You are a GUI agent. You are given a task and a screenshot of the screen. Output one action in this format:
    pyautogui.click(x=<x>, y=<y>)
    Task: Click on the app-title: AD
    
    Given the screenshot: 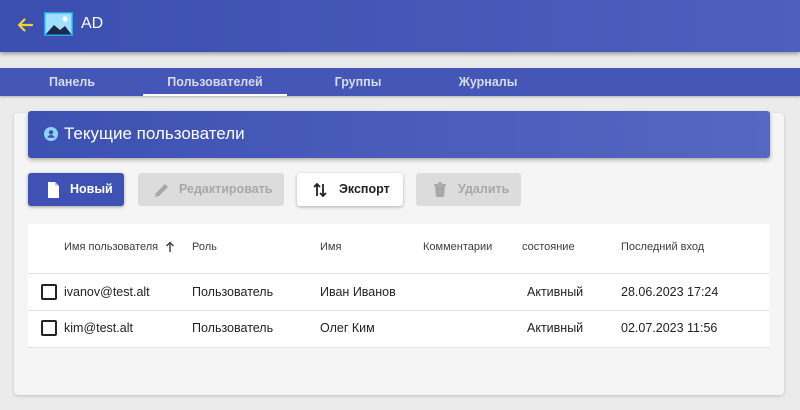 What is the action you would take?
    pyautogui.click(x=92, y=23)
    